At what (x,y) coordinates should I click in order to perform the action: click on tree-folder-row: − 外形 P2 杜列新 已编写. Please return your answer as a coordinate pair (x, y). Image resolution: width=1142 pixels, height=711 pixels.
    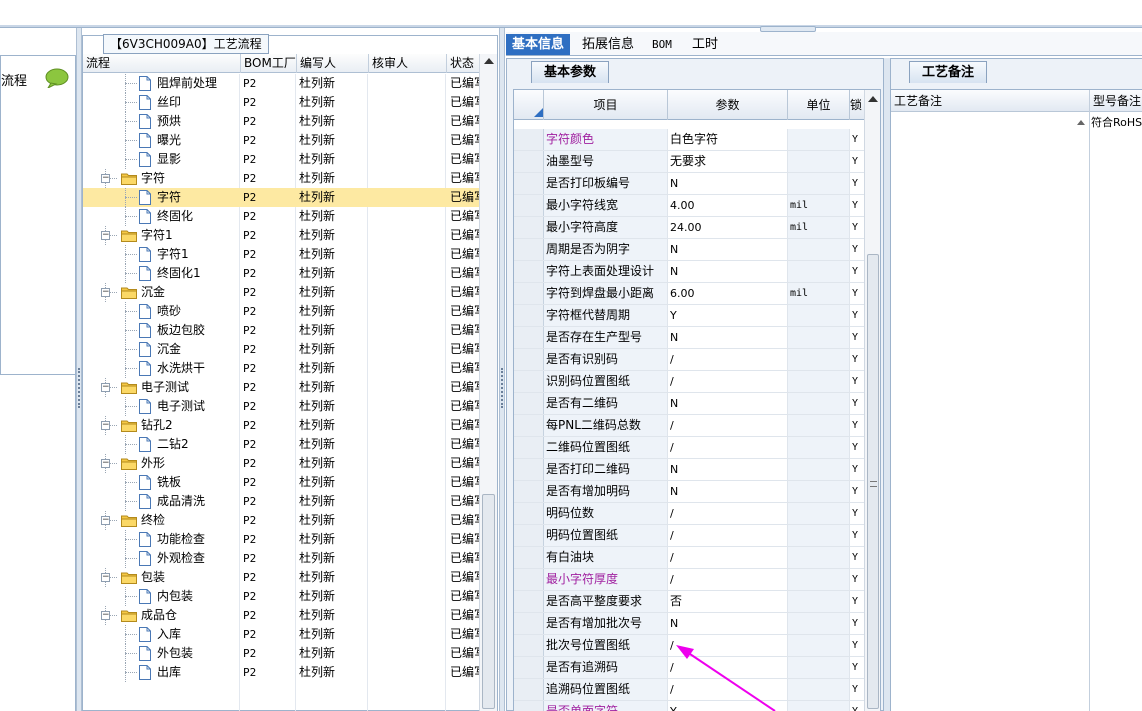
    Looking at the image, I should click on (281, 463).